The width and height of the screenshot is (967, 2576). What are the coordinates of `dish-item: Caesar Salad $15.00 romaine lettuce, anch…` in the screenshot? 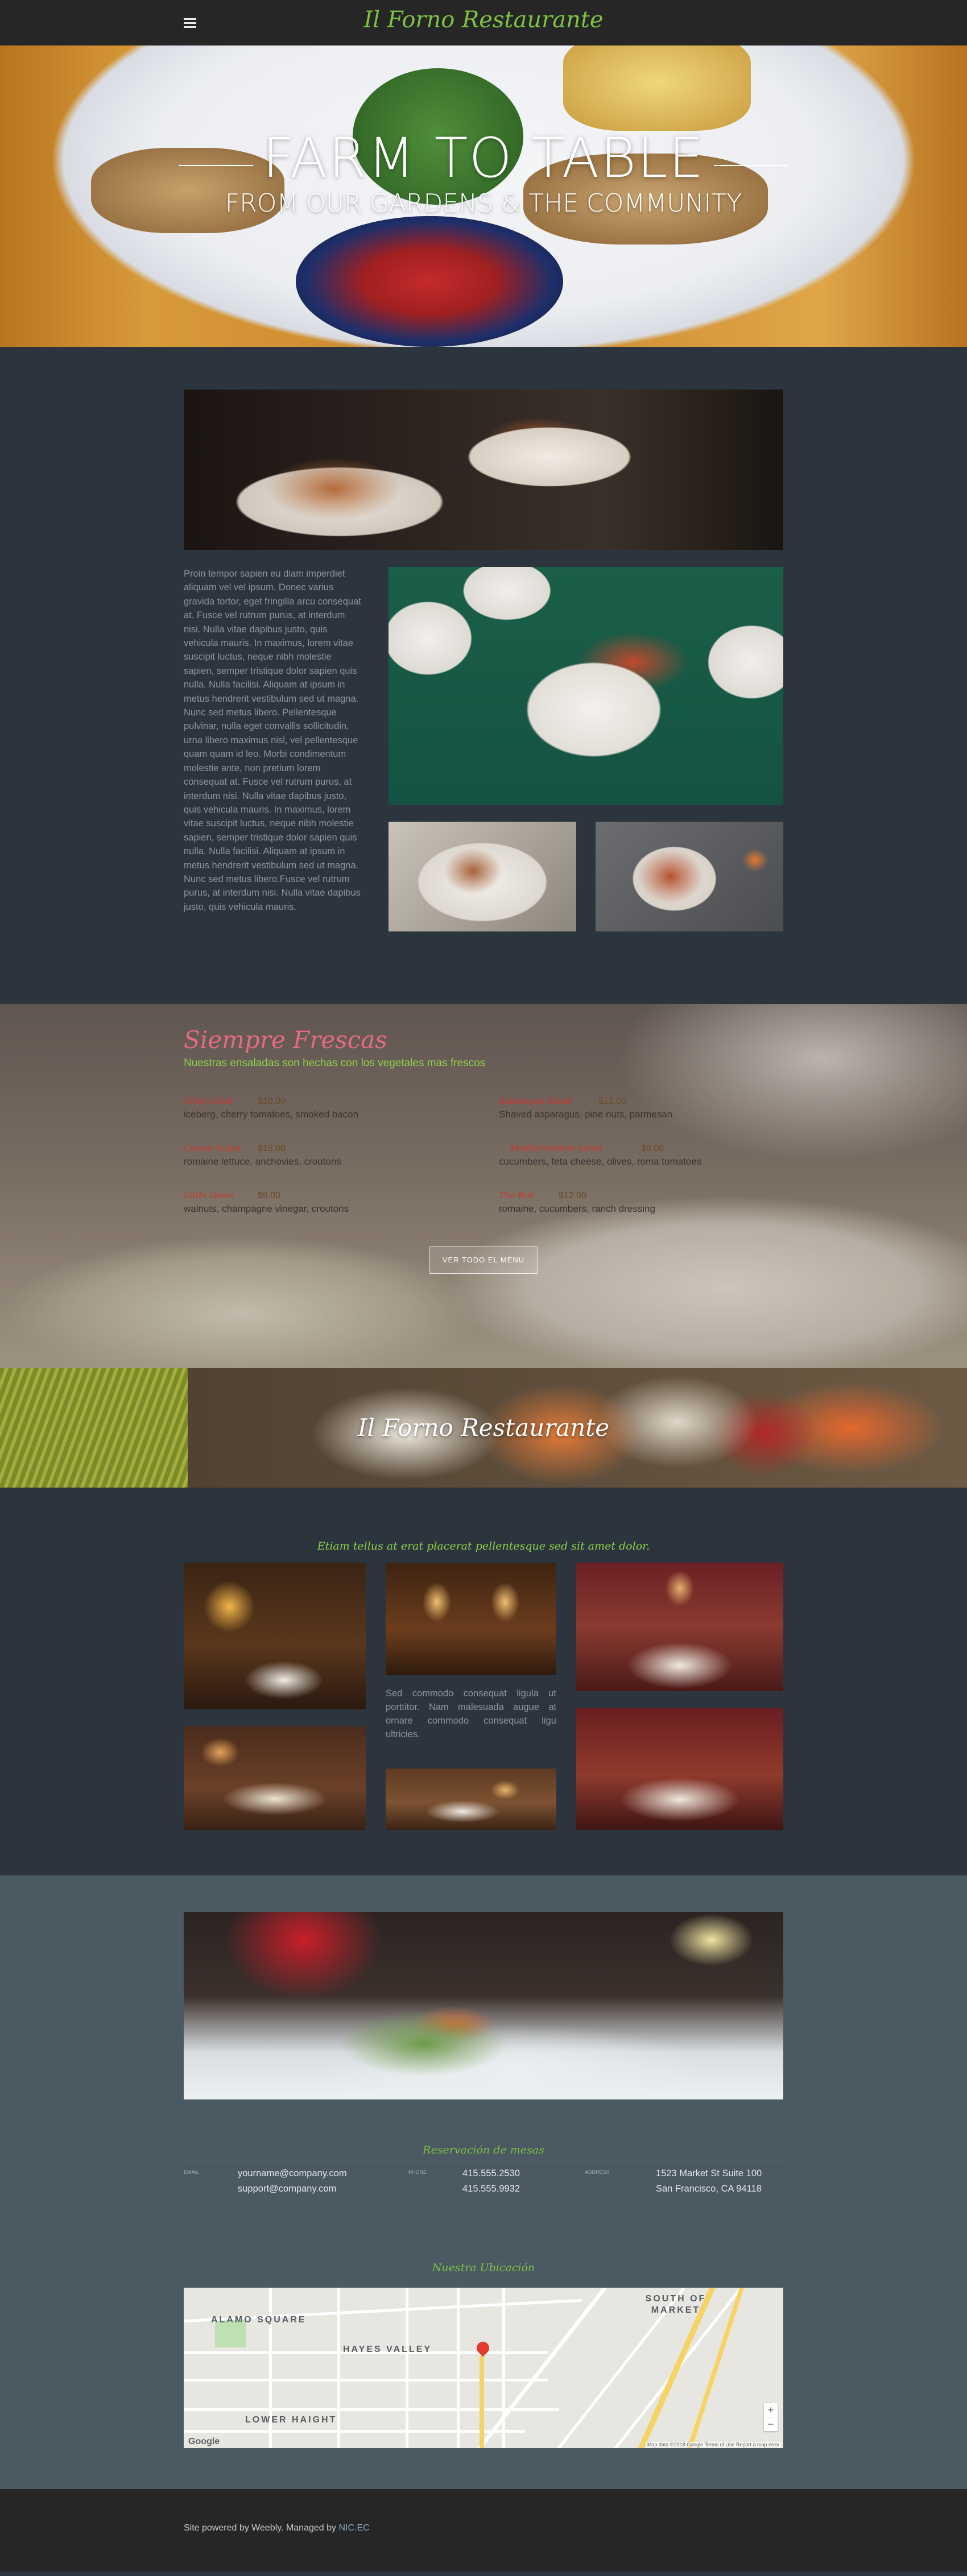 It's located at (326, 1155).